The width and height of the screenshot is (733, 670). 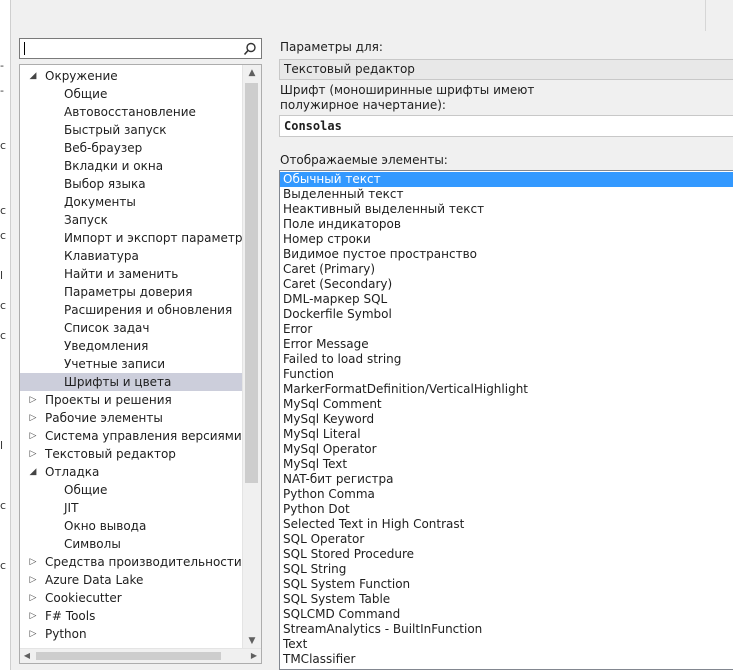 I want to click on tree-leaf: Быстрый запуск, so click(x=131, y=130).